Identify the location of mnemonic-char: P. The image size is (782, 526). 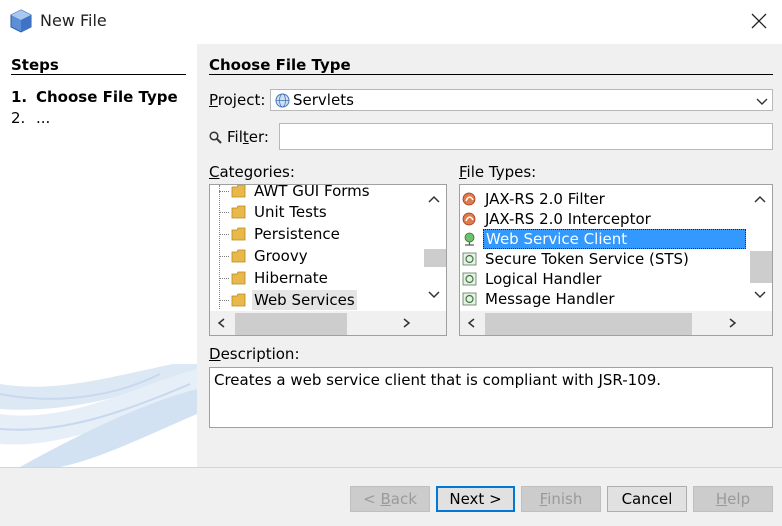
(213, 100).